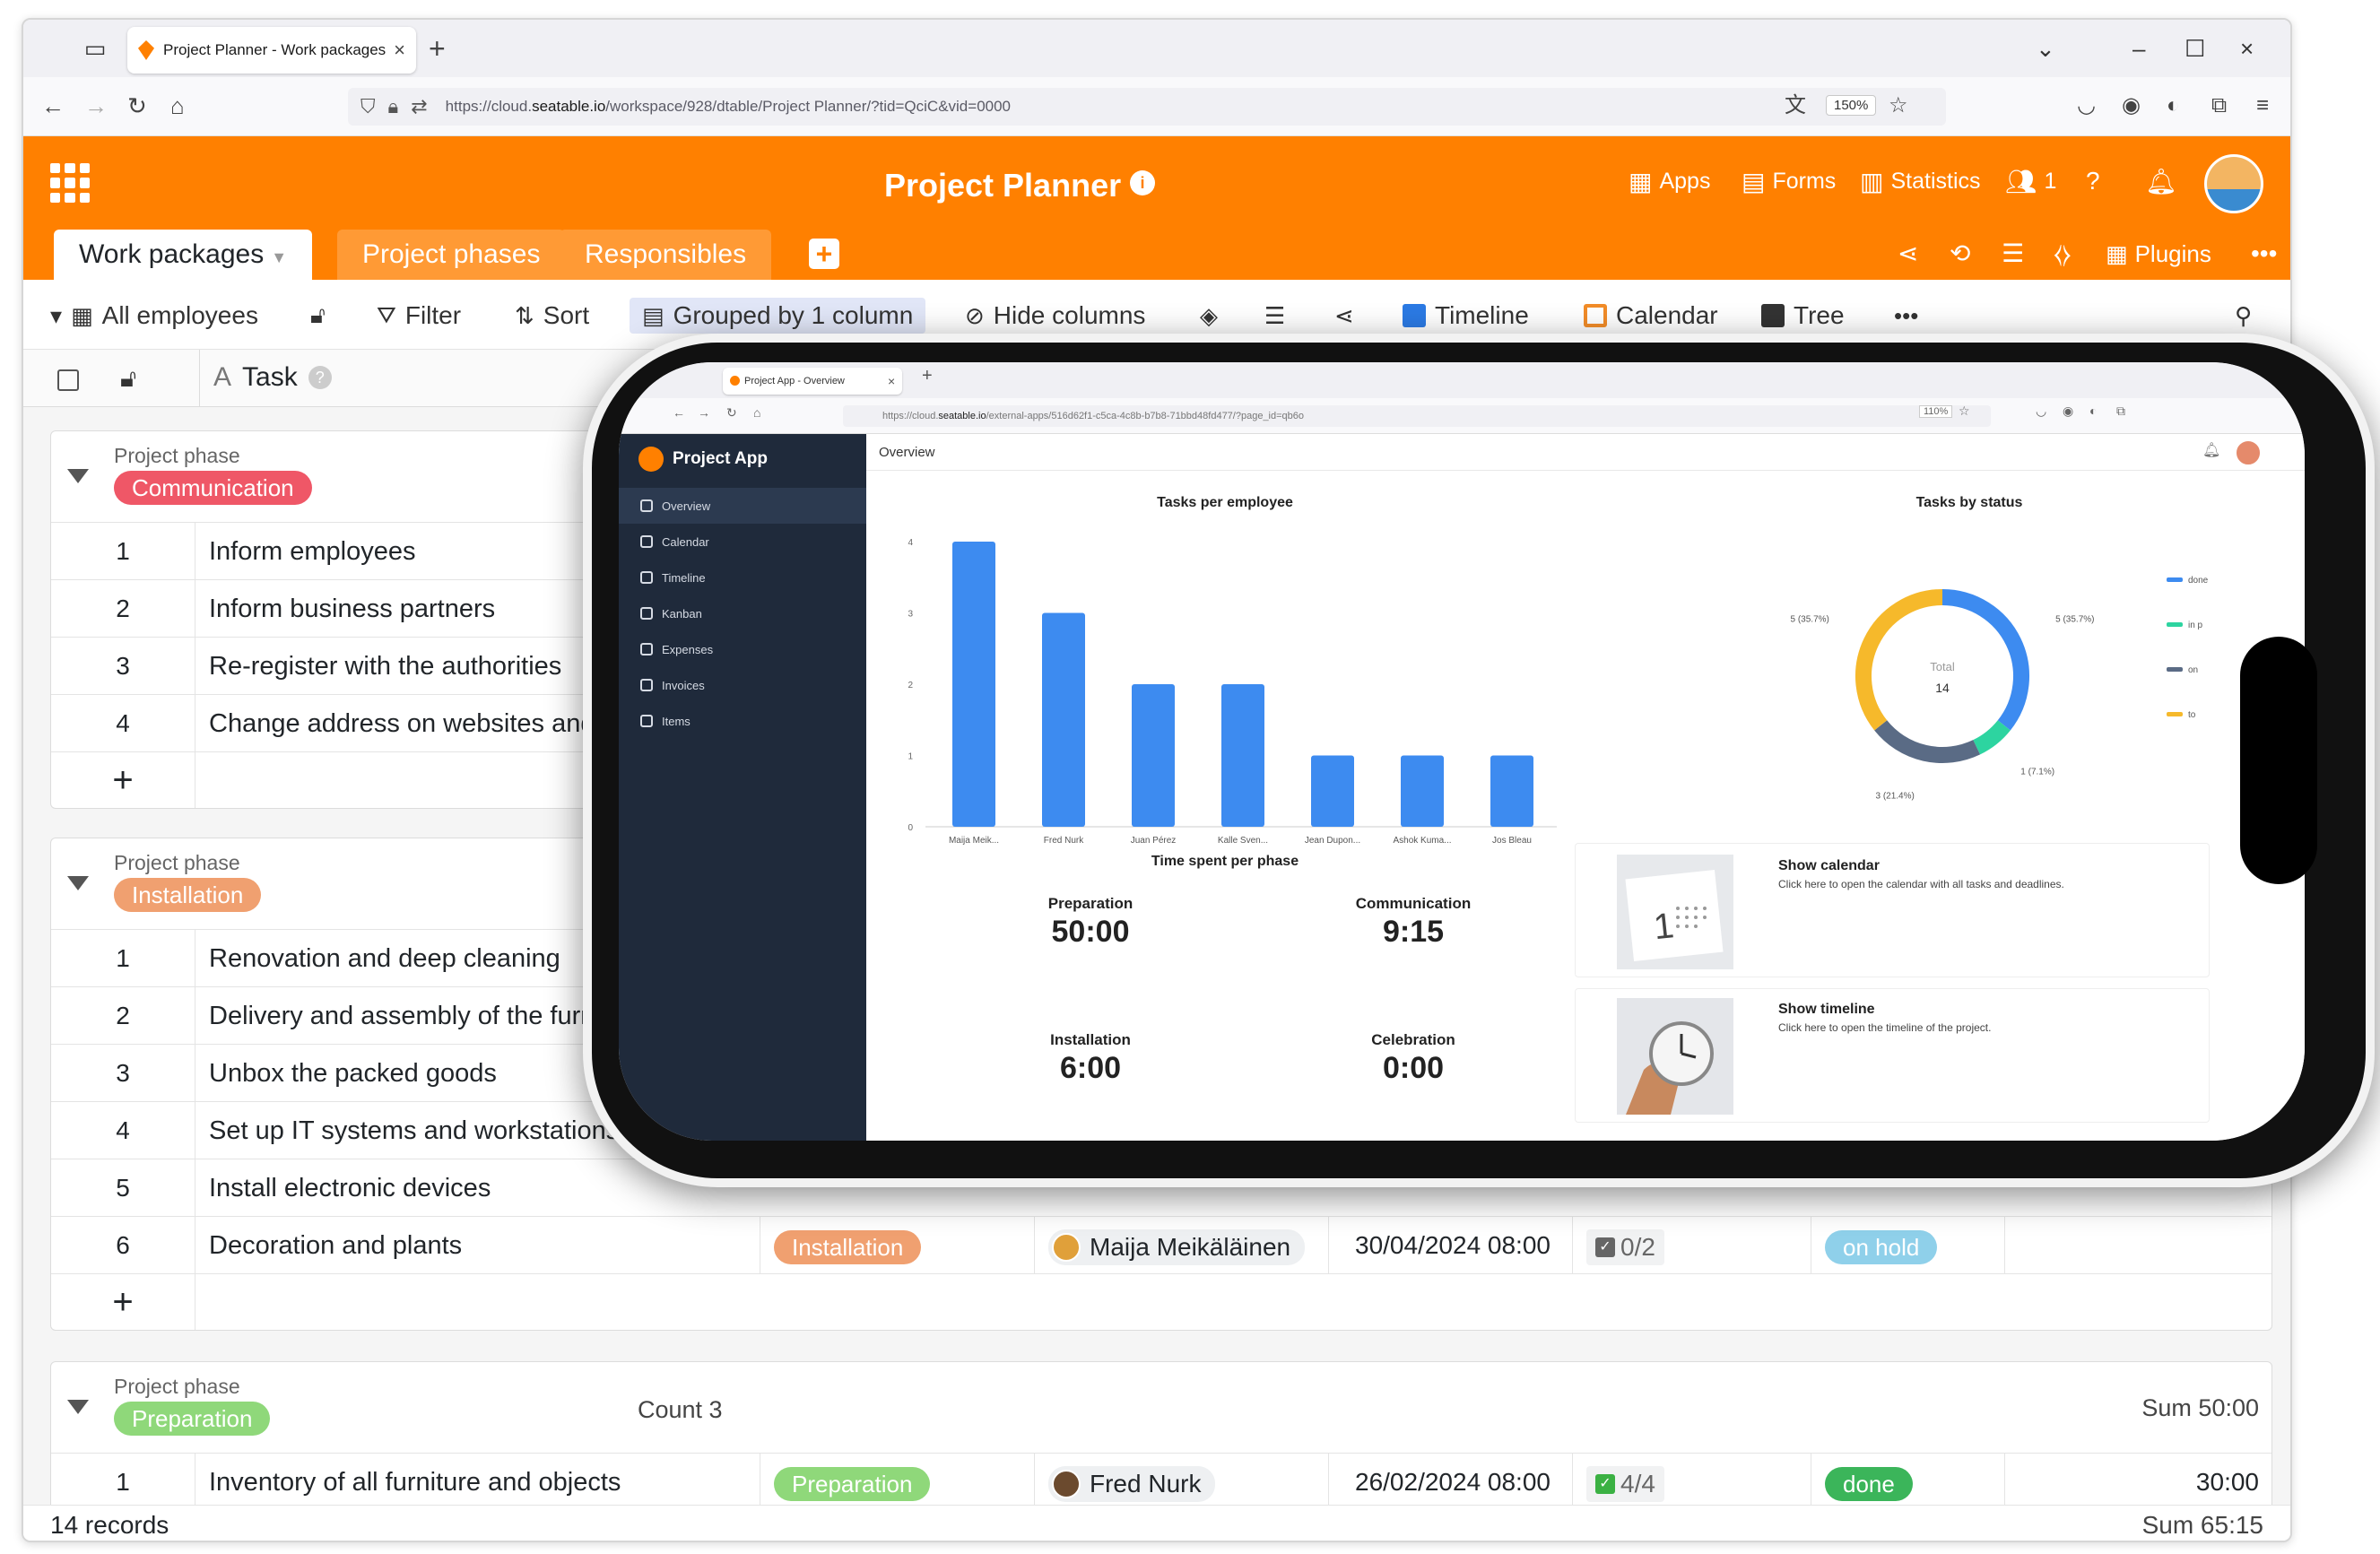  What do you see at coordinates (742, 685) in the screenshot?
I see `sidebar-item-invoices: Invoices` at bounding box center [742, 685].